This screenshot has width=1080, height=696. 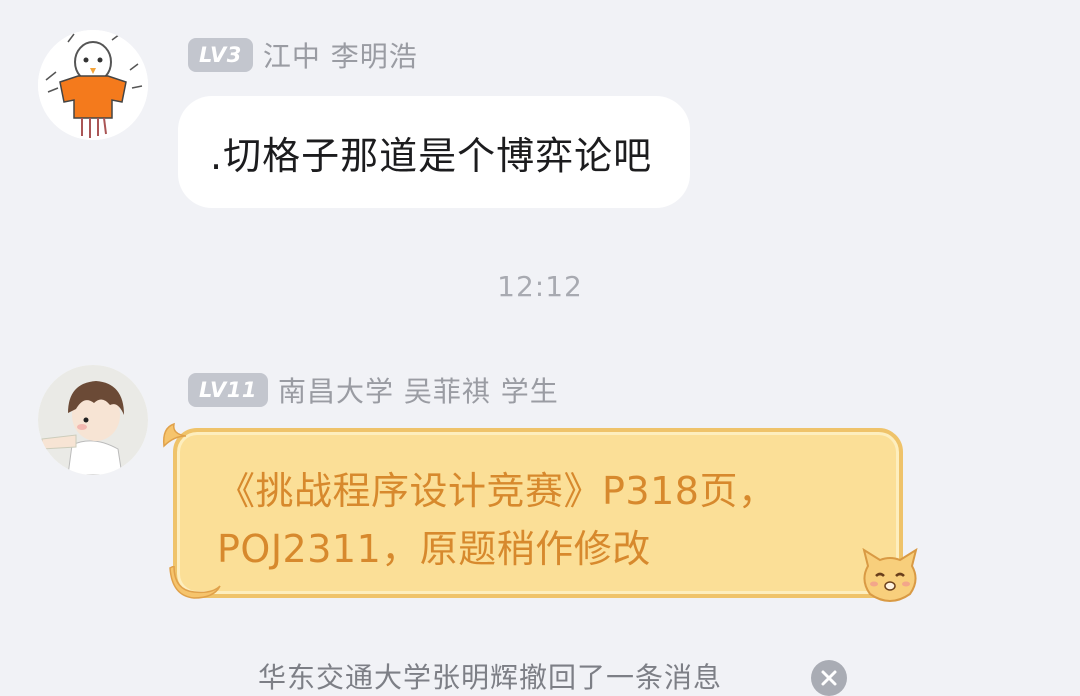 I want to click on message-bubble: .切格子那道是个博弈论吧, so click(x=434, y=152).